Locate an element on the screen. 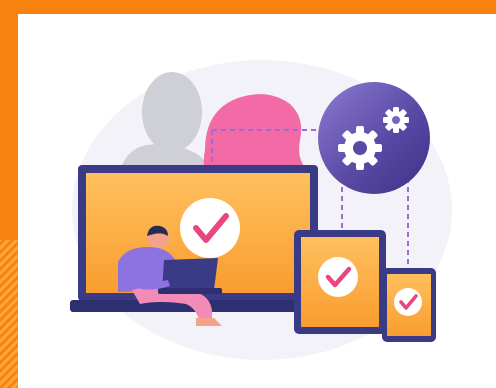  laptop-base is located at coordinates (190, 291).